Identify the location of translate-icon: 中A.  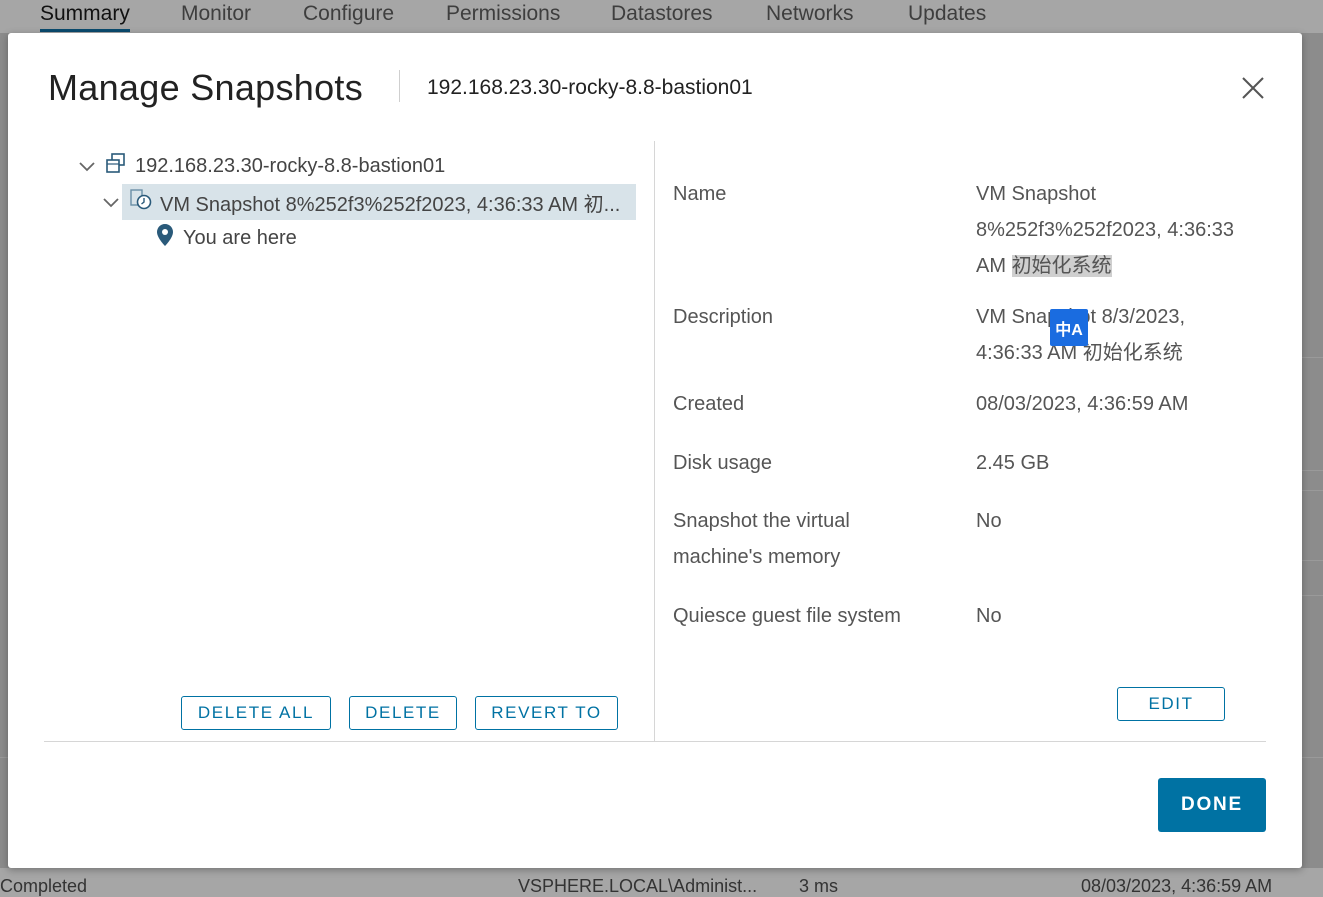
(1069, 327).